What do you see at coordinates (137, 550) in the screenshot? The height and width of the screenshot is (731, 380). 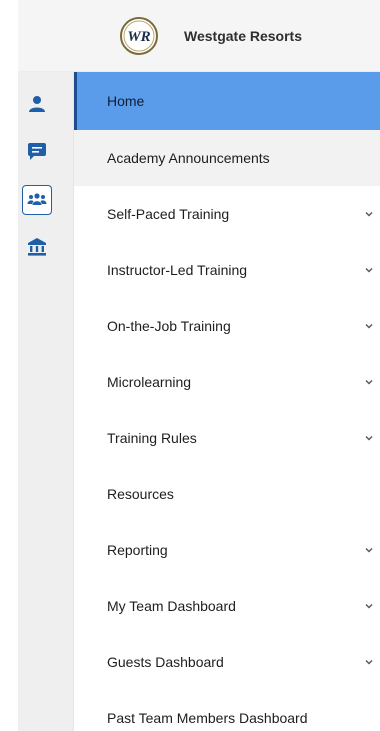 I see `menu-item-label: Reporting` at bounding box center [137, 550].